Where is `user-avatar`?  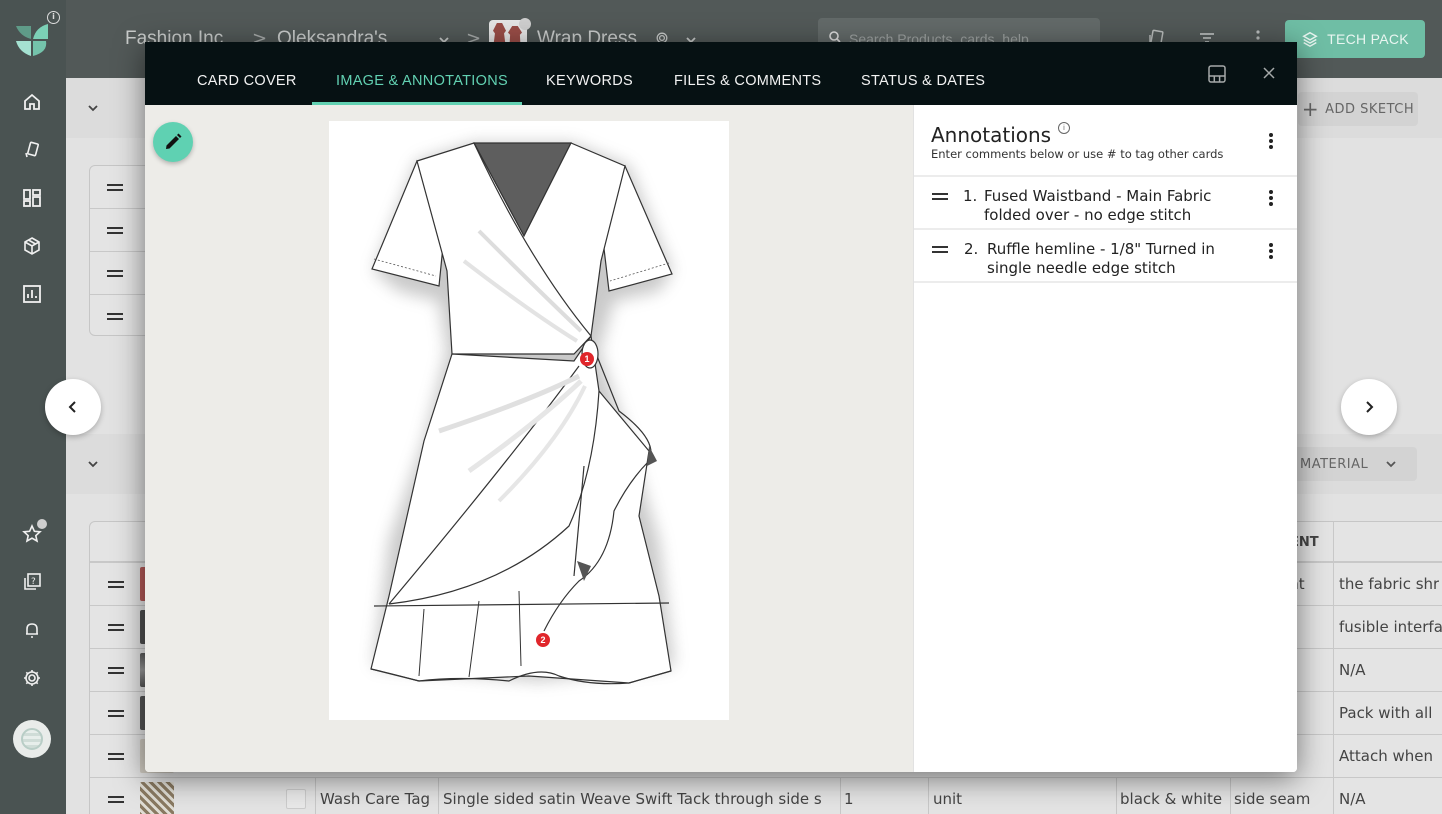 user-avatar is located at coordinates (32, 739).